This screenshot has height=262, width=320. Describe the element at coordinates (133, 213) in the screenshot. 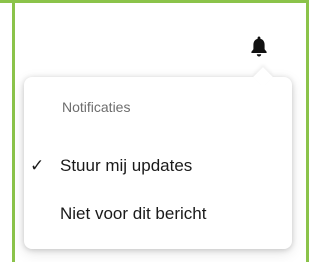

I see `menu-item-label: Niet voor dit bericht` at that location.